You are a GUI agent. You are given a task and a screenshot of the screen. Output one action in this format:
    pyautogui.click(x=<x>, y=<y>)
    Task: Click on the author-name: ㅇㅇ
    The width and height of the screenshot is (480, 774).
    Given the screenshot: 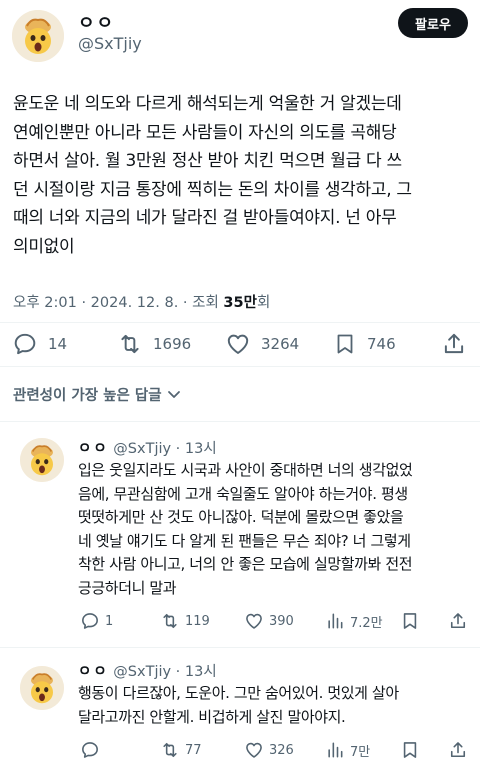 What is the action you would take?
    pyautogui.click(x=96, y=22)
    